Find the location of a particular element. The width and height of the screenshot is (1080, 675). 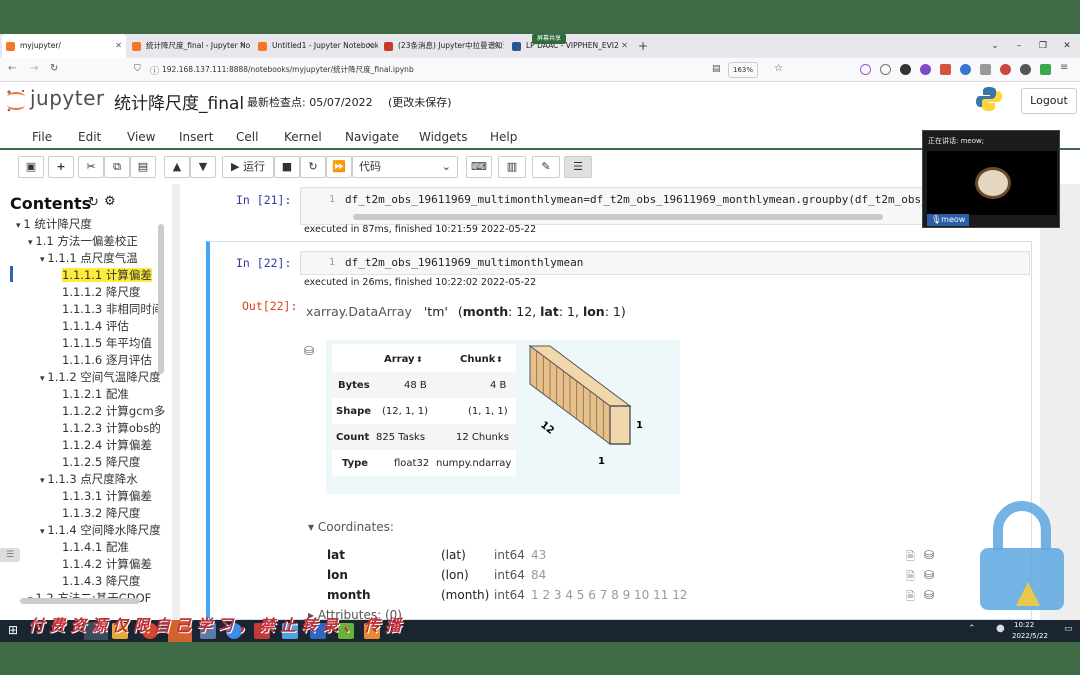

toc-item: 1.1.1.5 年平均值 is located at coordinates (101, 343).